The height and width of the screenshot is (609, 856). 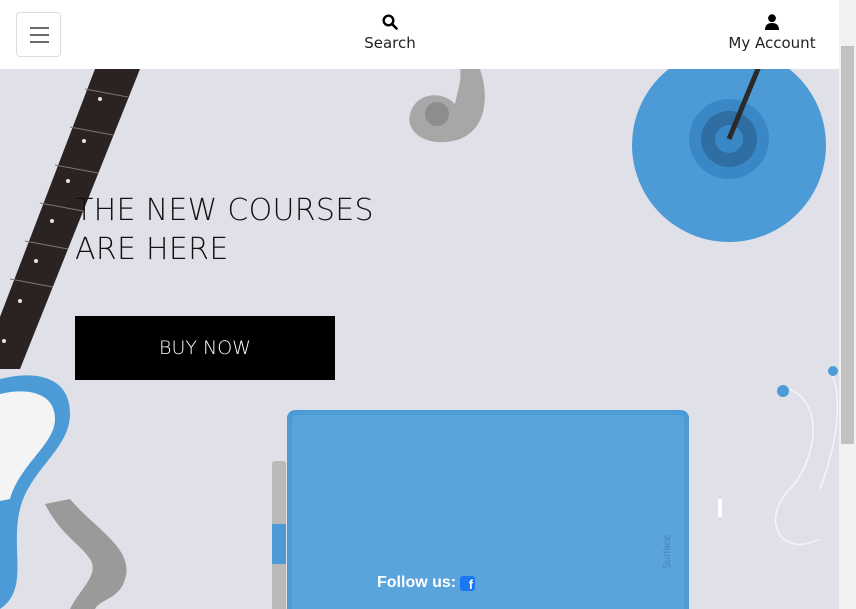 I want to click on follow-label: Follow us:, so click(x=417, y=582).